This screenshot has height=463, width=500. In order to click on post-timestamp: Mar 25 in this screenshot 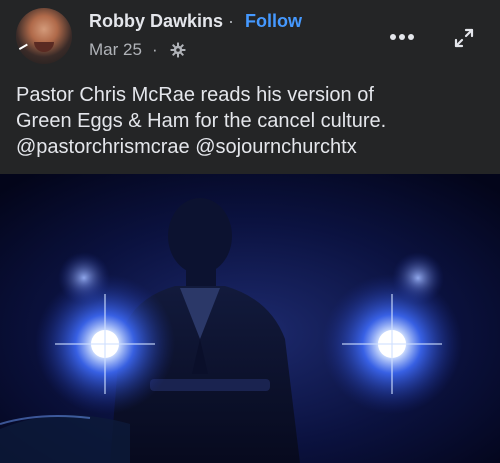, I will do `click(115, 50)`.